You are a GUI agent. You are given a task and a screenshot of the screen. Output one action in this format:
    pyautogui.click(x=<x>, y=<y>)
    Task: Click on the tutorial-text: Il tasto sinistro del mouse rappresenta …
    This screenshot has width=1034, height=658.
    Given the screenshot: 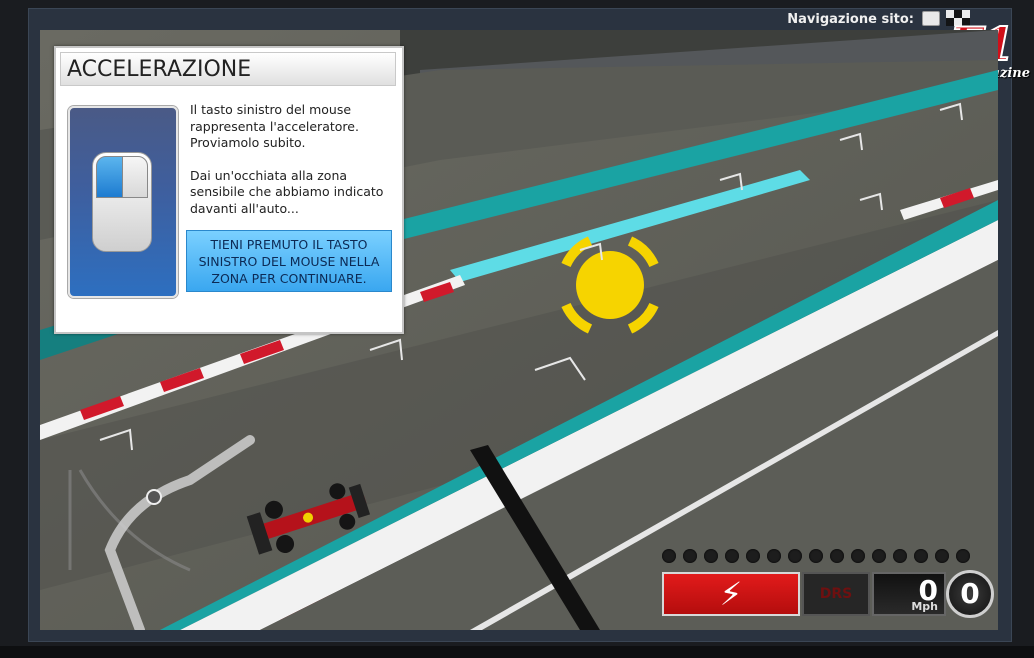 What is the action you would take?
    pyautogui.click(x=290, y=167)
    